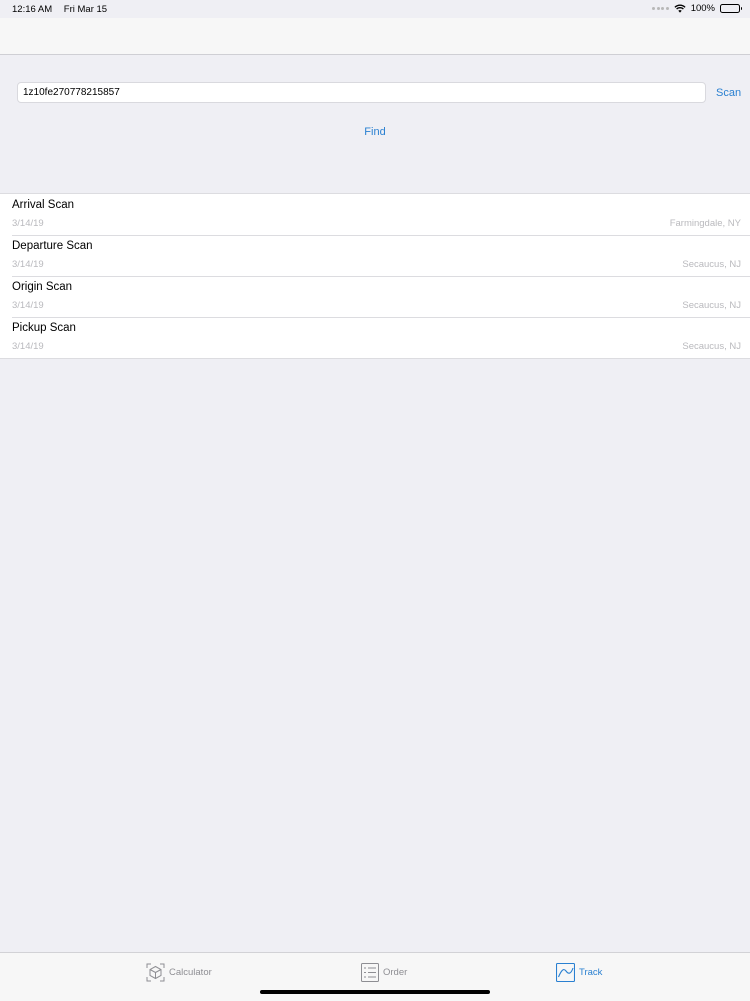  What do you see at coordinates (705, 223) in the screenshot?
I see `event-location: Farmingdale, NY` at bounding box center [705, 223].